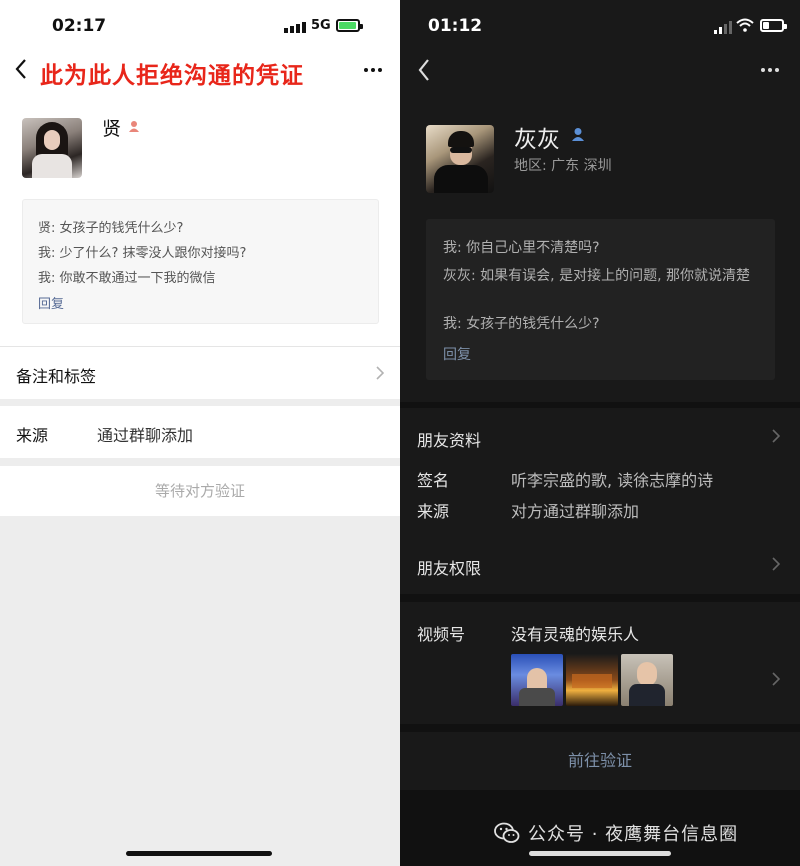 The height and width of the screenshot is (866, 800). I want to click on waiting-verification-button: 等待对方验证, so click(200, 491).